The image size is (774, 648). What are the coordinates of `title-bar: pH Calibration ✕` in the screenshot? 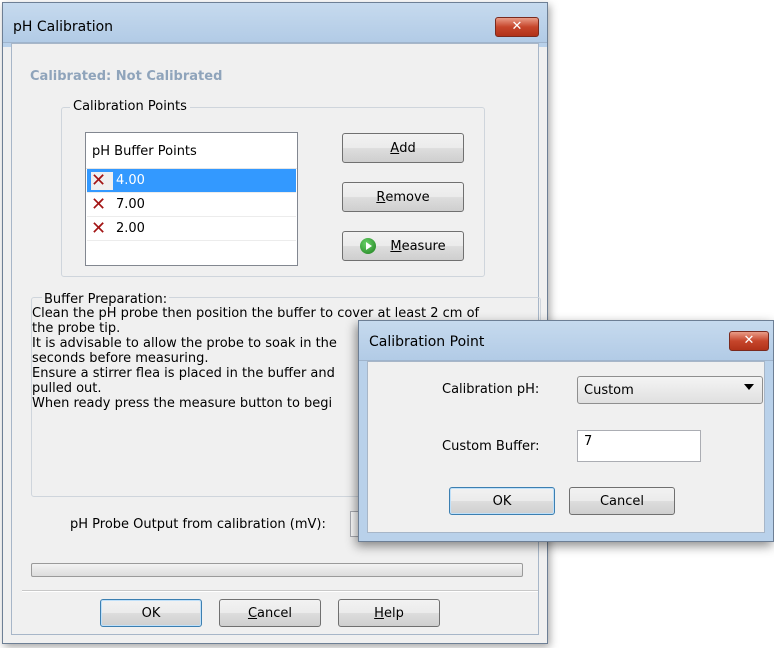 It's located at (275, 23).